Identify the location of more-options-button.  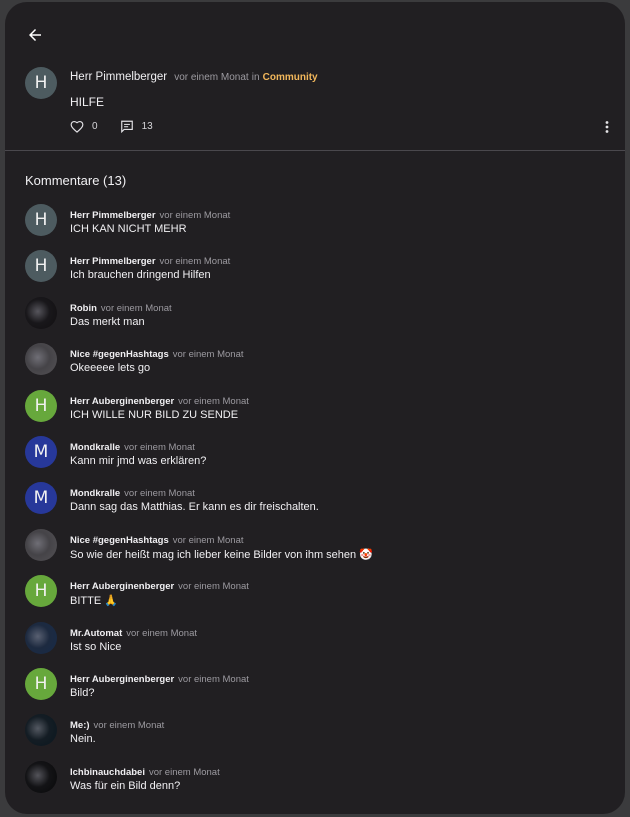
(607, 127).